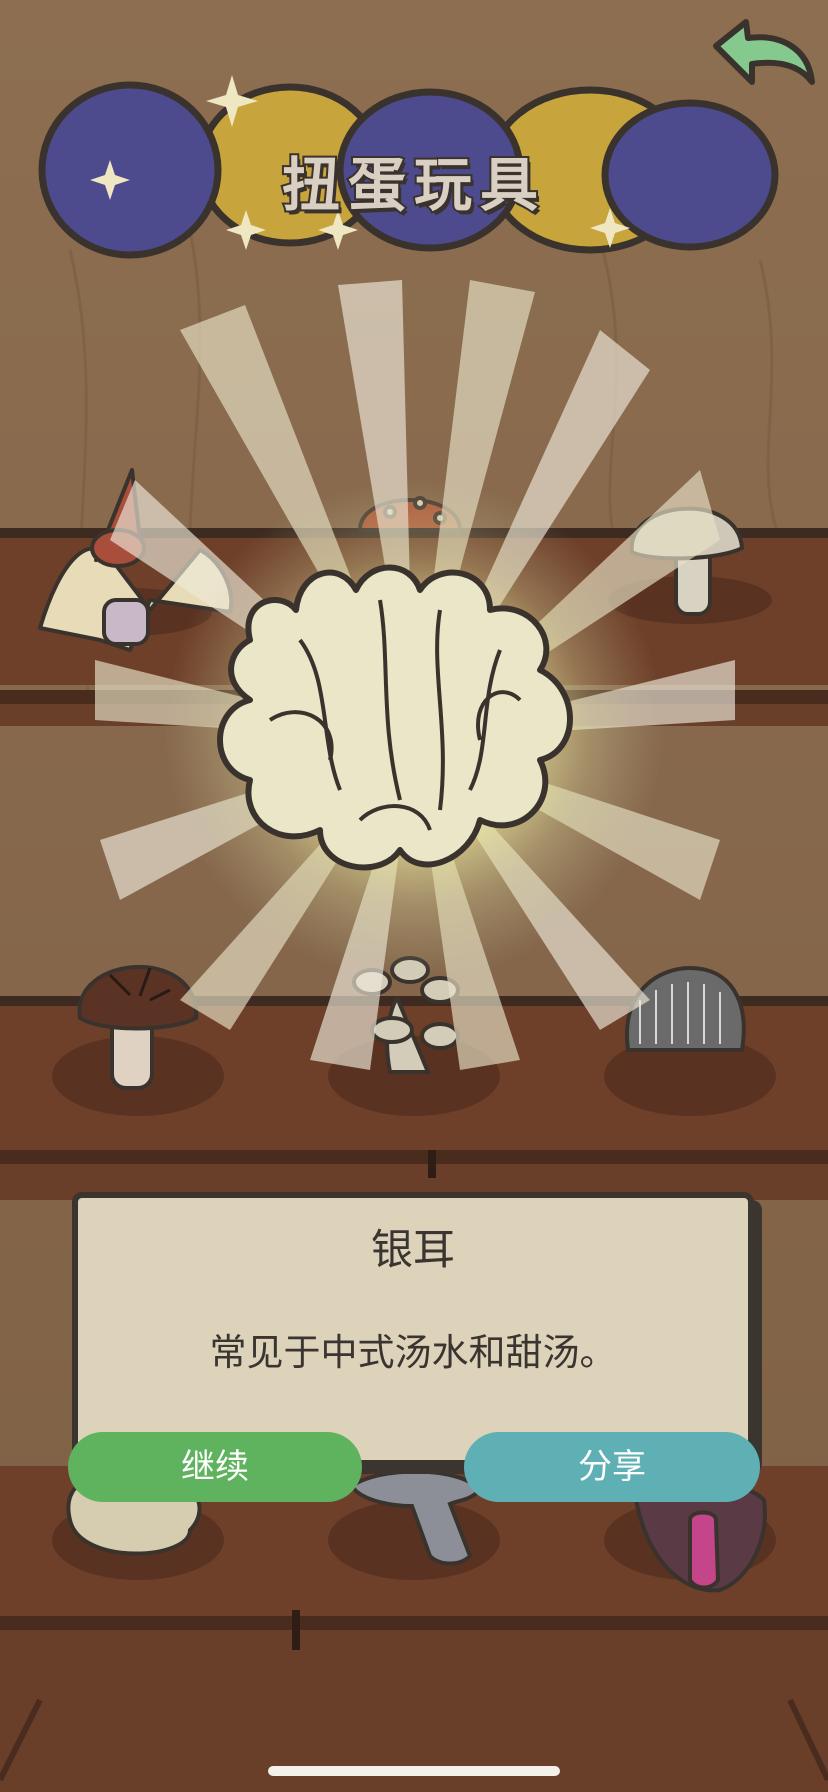 The width and height of the screenshot is (828, 1792). What do you see at coordinates (413, 1352) in the screenshot?
I see `reward-description: 常见于中式汤水和甜汤。` at bounding box center [413, 1352].